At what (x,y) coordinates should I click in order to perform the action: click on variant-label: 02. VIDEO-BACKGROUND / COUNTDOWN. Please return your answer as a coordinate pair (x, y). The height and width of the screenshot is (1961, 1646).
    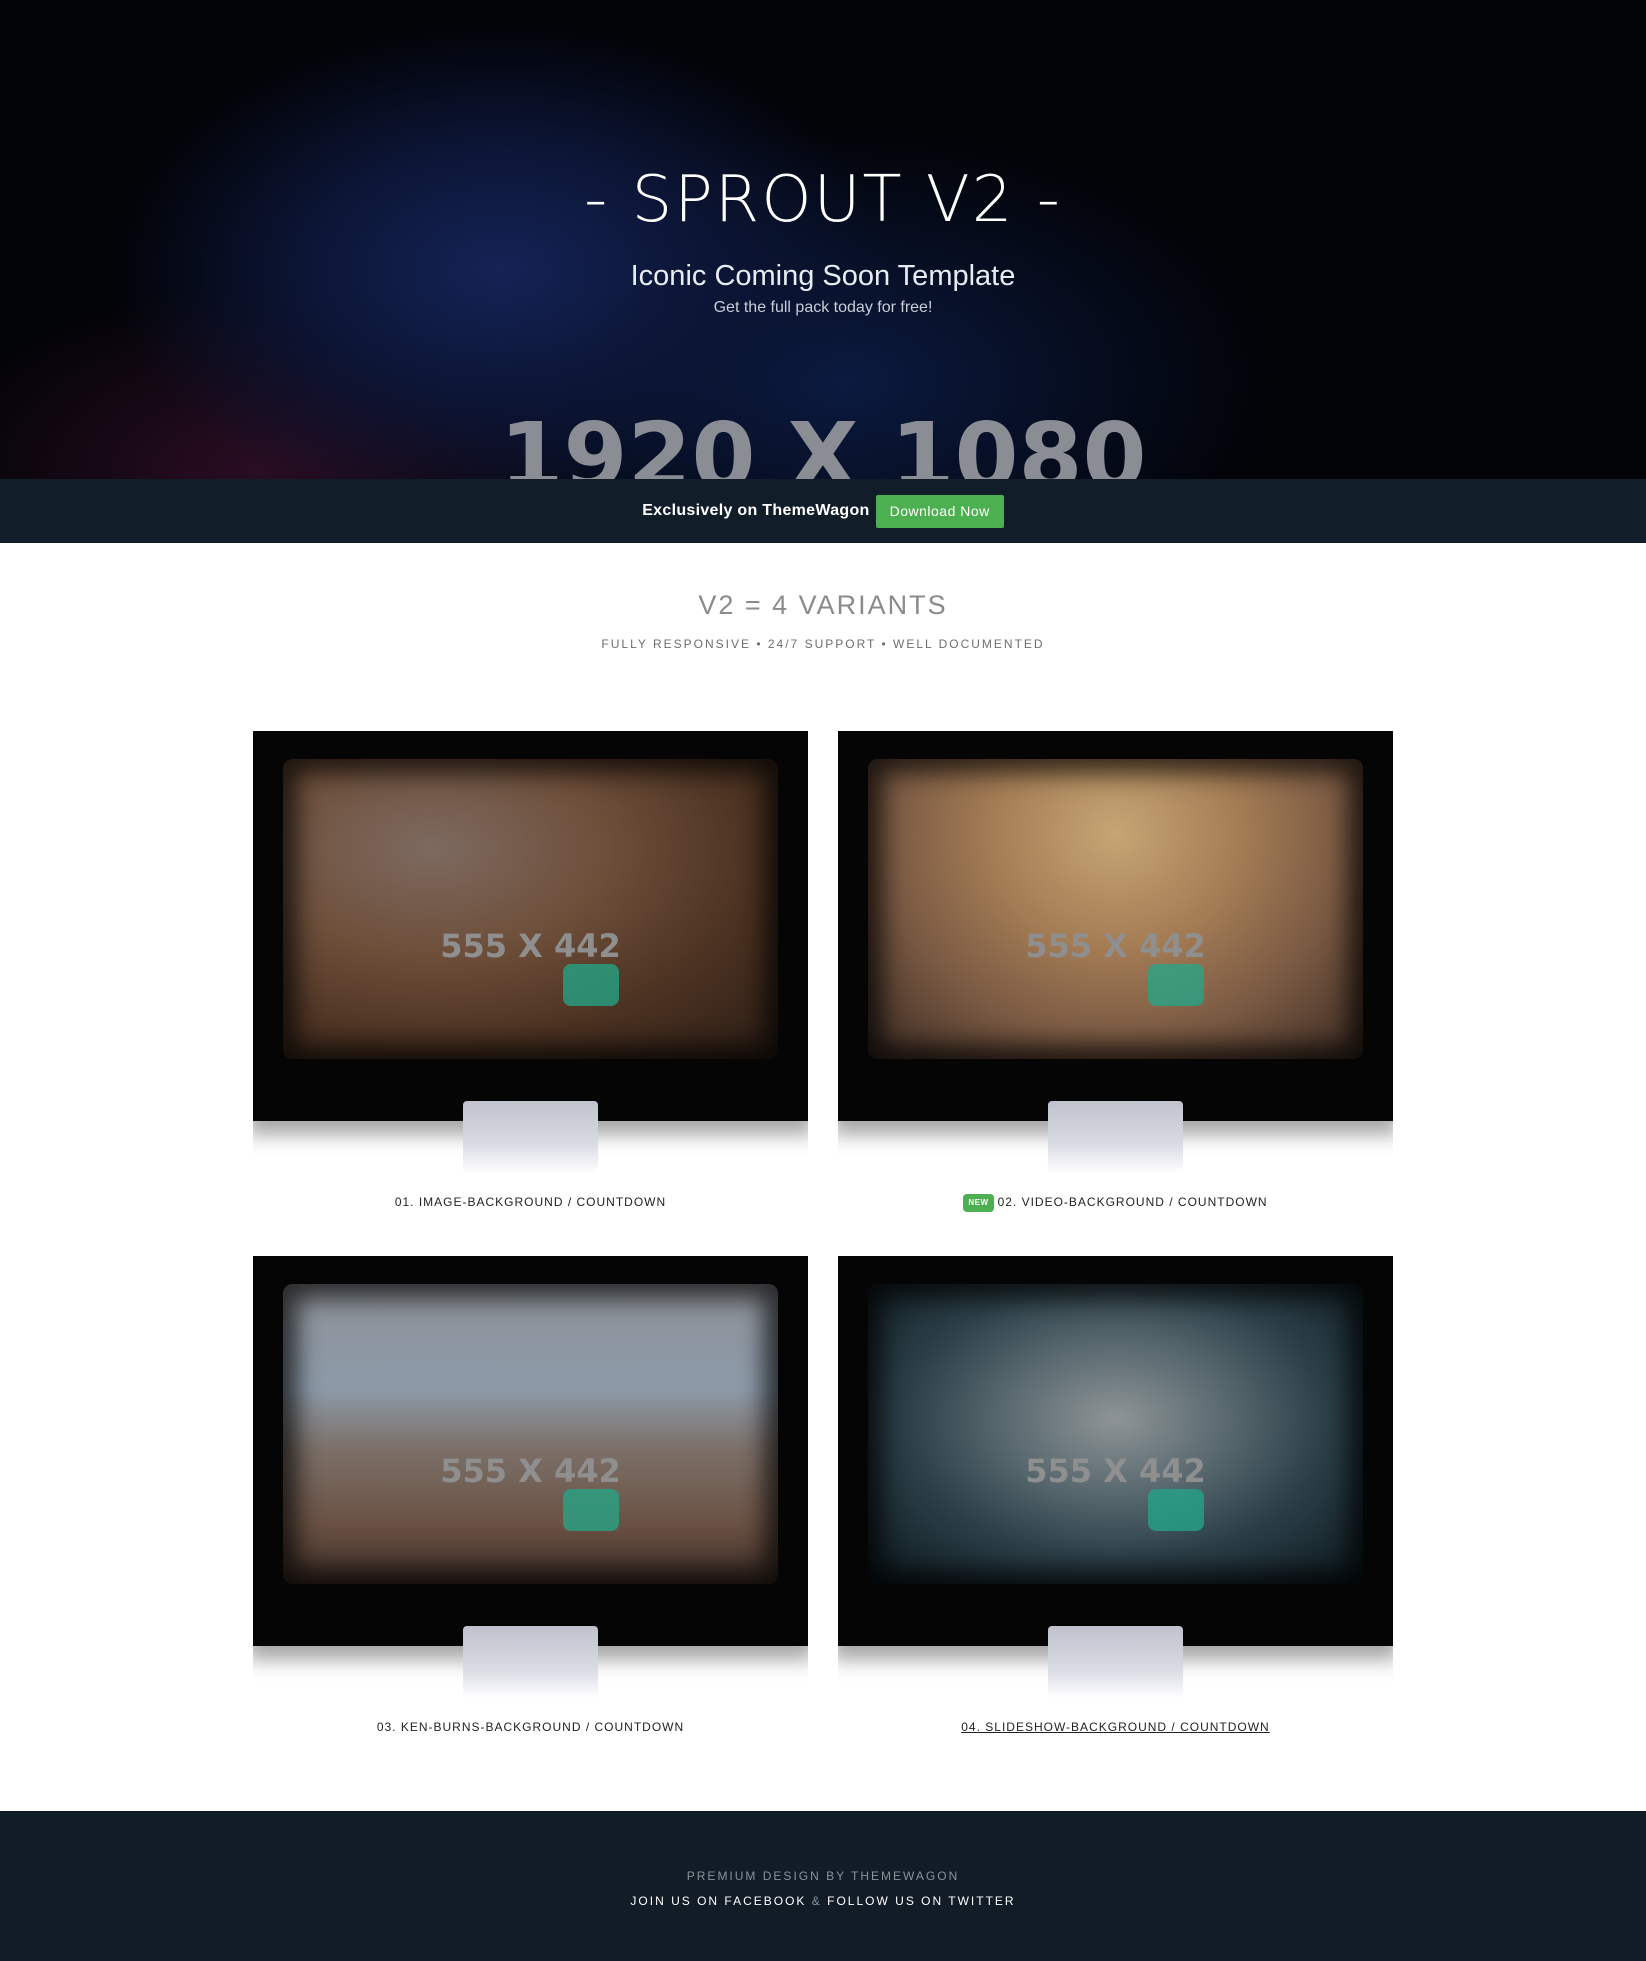
    Looking at the image, I should click on (1133, 1202).